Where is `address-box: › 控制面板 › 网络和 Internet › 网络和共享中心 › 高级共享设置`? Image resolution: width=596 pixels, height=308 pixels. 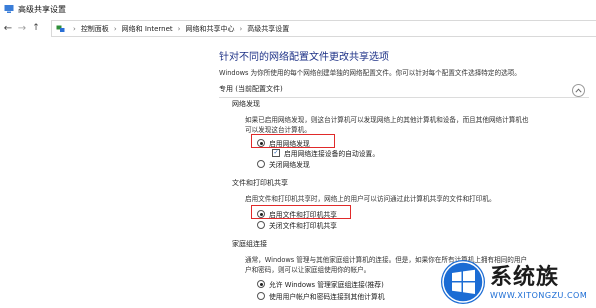 address-box: › 控制面板 › 网络和 Internet › 网络和共享中心 › 高级共享设置 is located at coordinates (323, 28).